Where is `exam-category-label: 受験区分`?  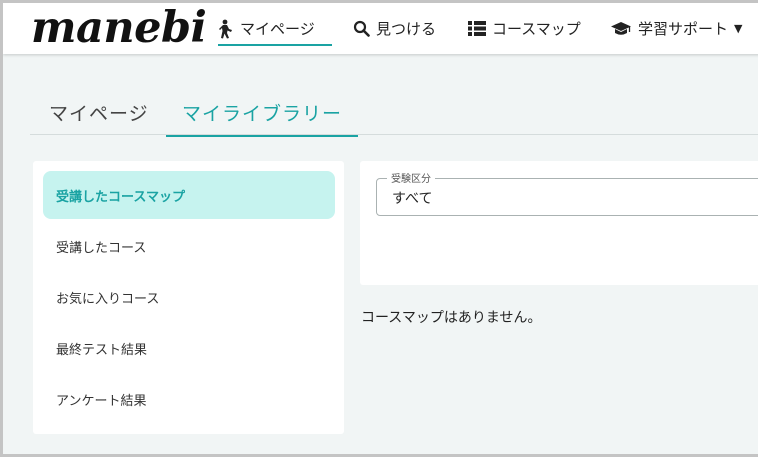 exam-category-label: 受験区分 is located at coordinates (411, 177).